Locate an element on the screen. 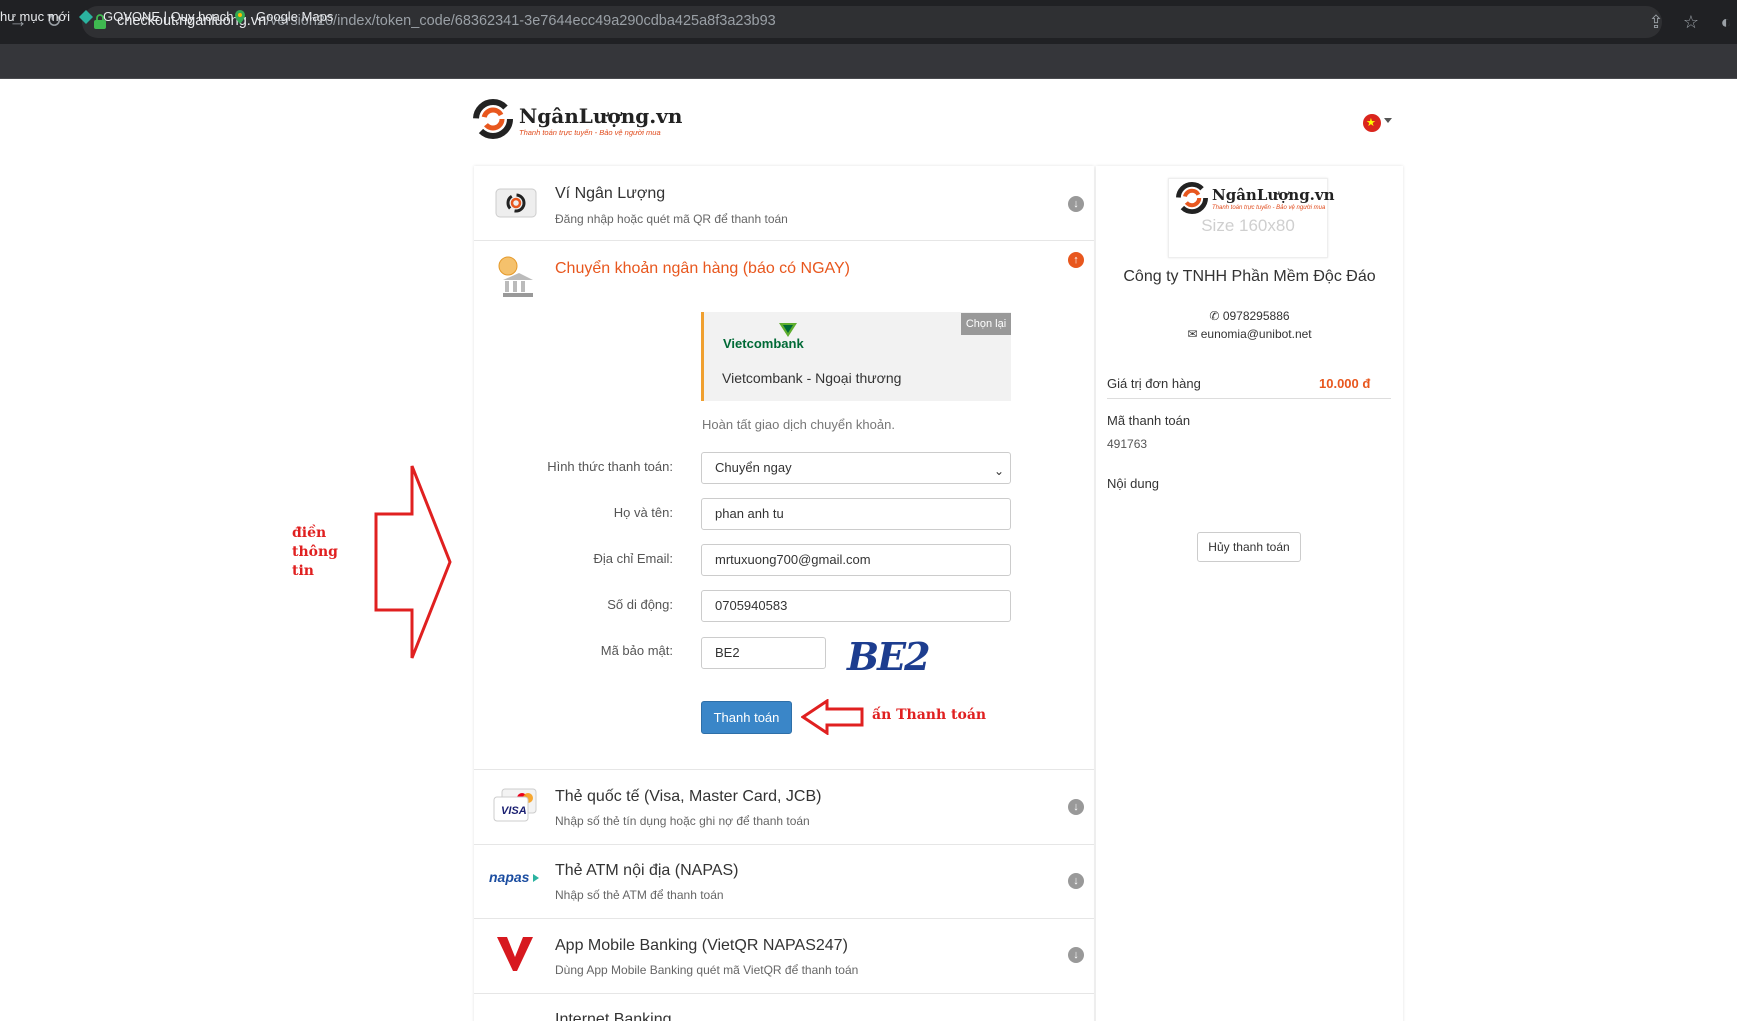 The height and width of the screenshot is (1021, 1737). payment-type-label: Hình thức thanh toán: is located at coordinates (610, 466).